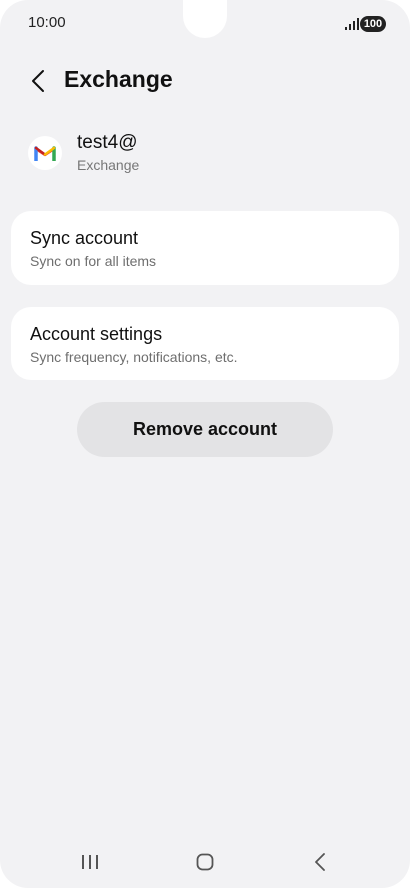  Describe the element at coordinates (45, 153) in the screenshot. I see `gmail-icon` at that location.